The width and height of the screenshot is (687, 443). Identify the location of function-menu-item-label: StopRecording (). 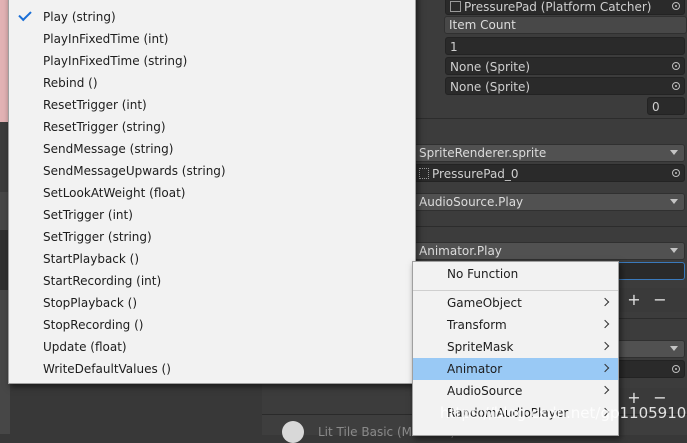
(93, 325).